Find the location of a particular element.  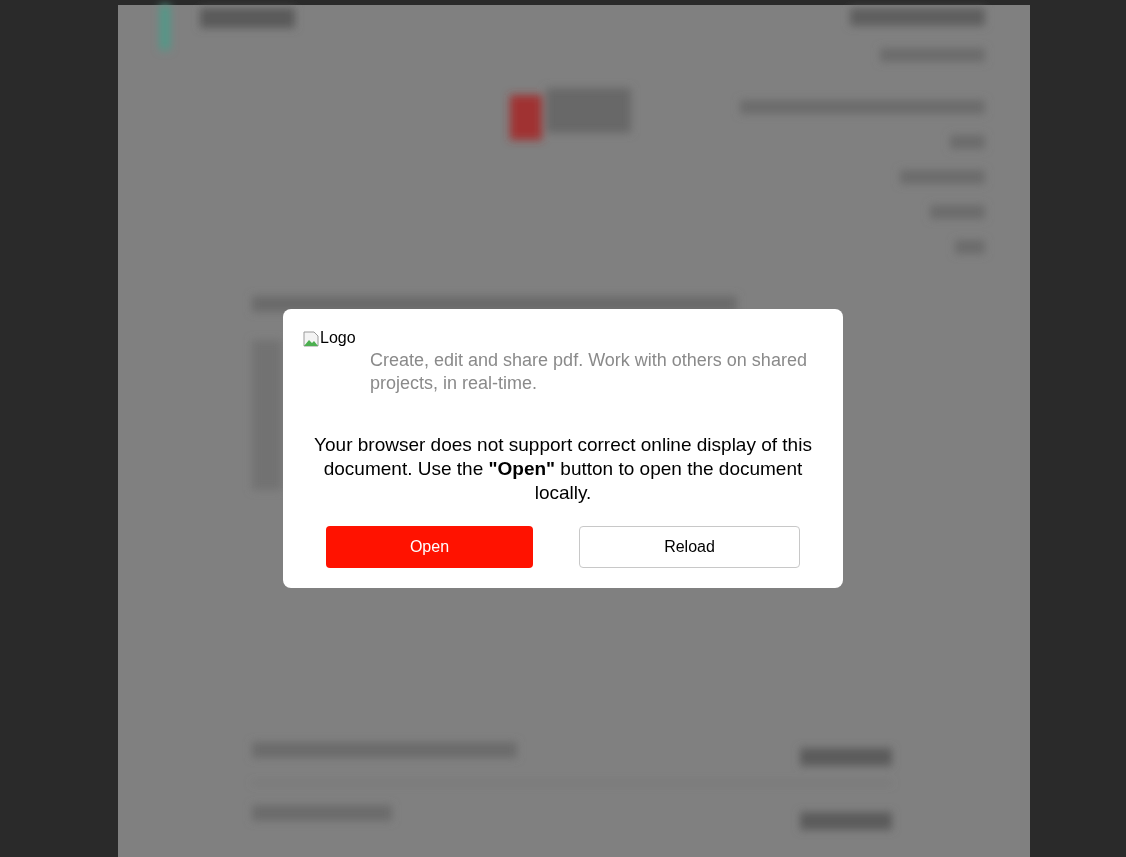

message: Your browser does not support correct online display of this document. Use the "Open" button to open the document locally. is located at coordinates (563, 469).